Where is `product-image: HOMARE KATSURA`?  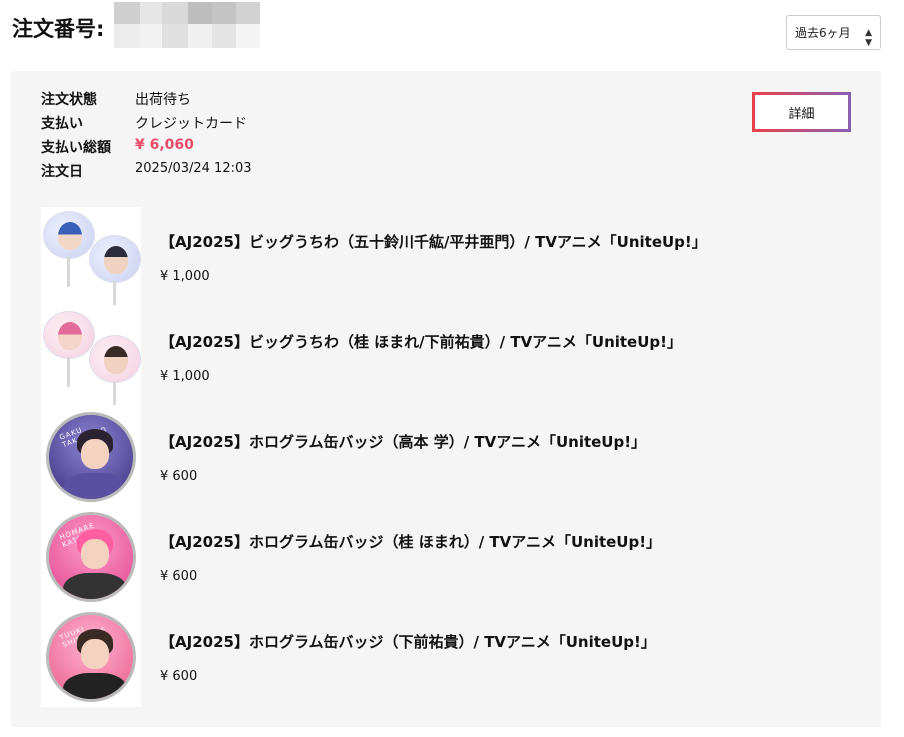 product-image: HOMARE KATSURA is located at coordinates (91, 557).